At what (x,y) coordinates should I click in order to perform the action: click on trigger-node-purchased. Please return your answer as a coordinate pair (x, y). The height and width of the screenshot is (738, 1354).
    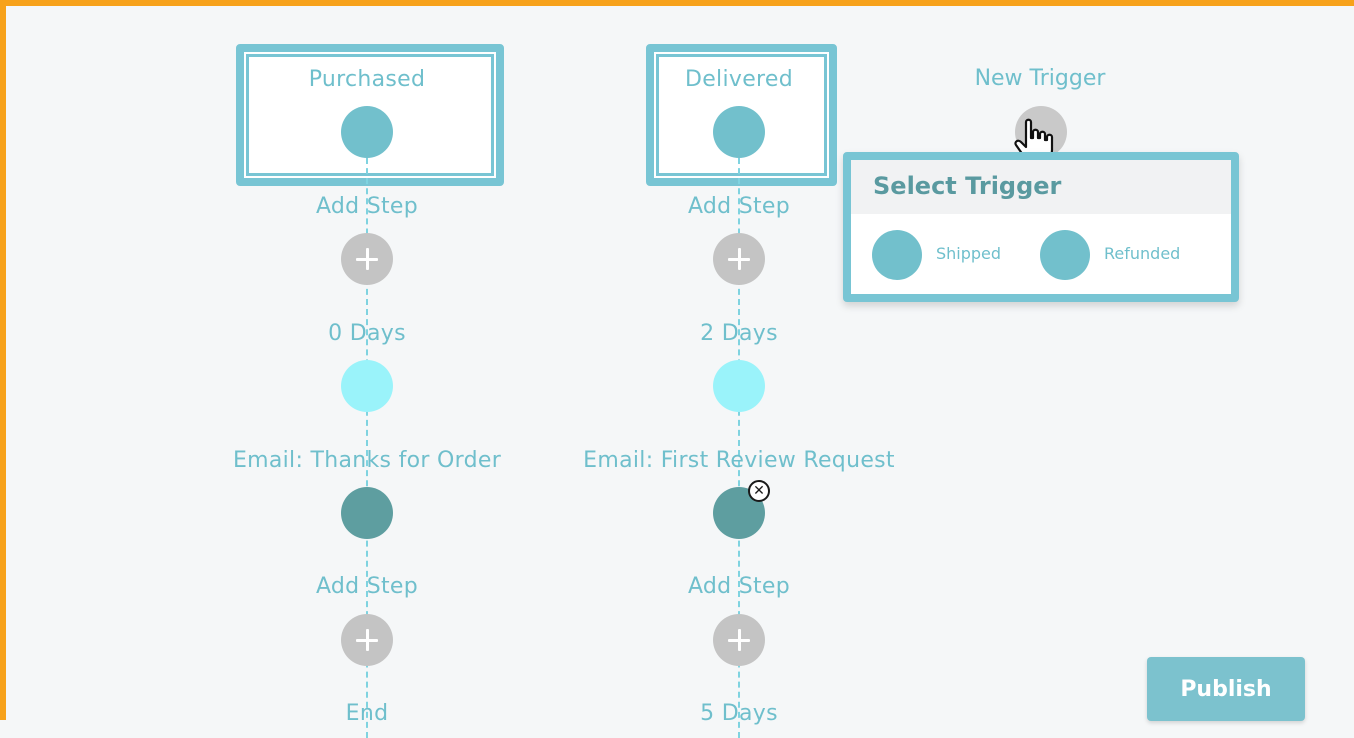
    Looking at the image, I should click on (367, 132).